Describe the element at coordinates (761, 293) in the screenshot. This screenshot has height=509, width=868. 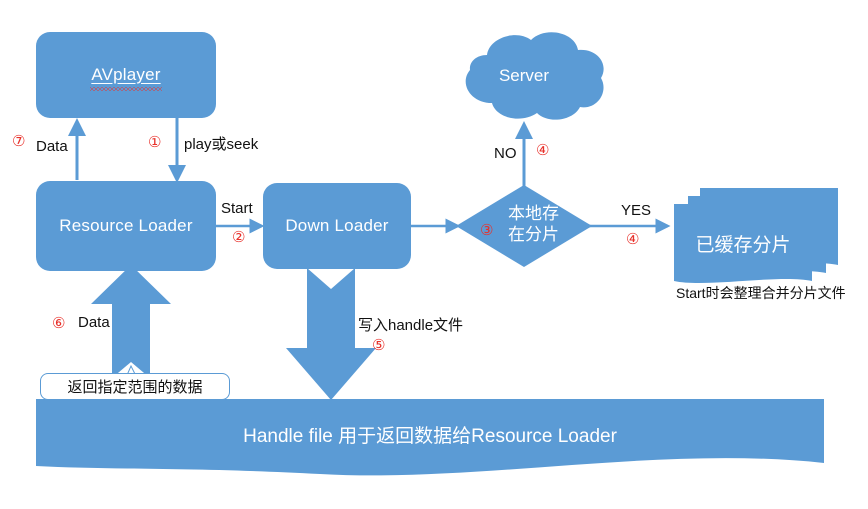
I see `cached-slices-caption: Start时会整理合并分片文件` at that location.